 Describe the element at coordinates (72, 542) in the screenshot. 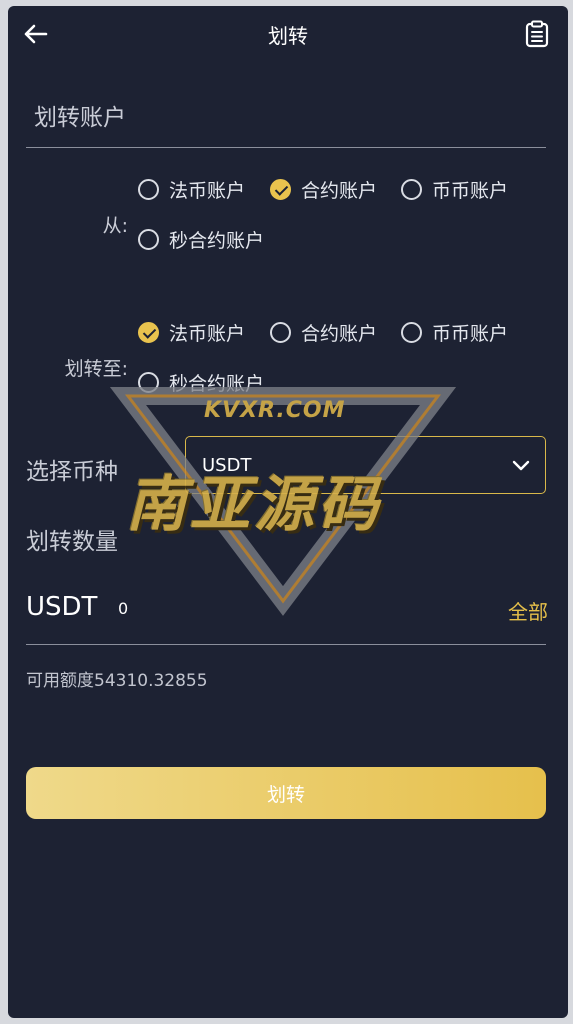

I see `amount-label: 划转数量` at that location.